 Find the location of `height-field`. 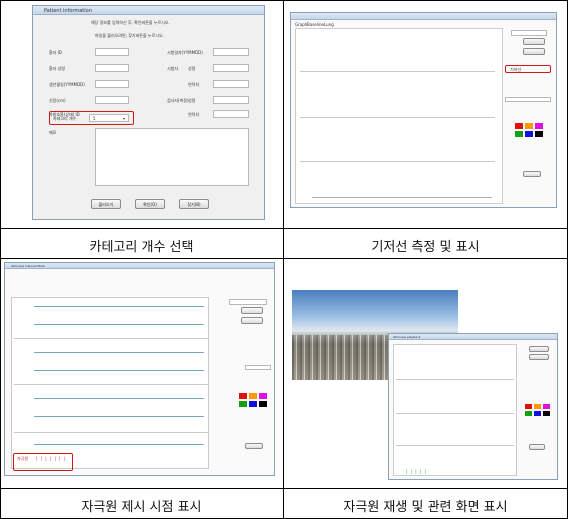

height-field is located at coordinates (112, 100).